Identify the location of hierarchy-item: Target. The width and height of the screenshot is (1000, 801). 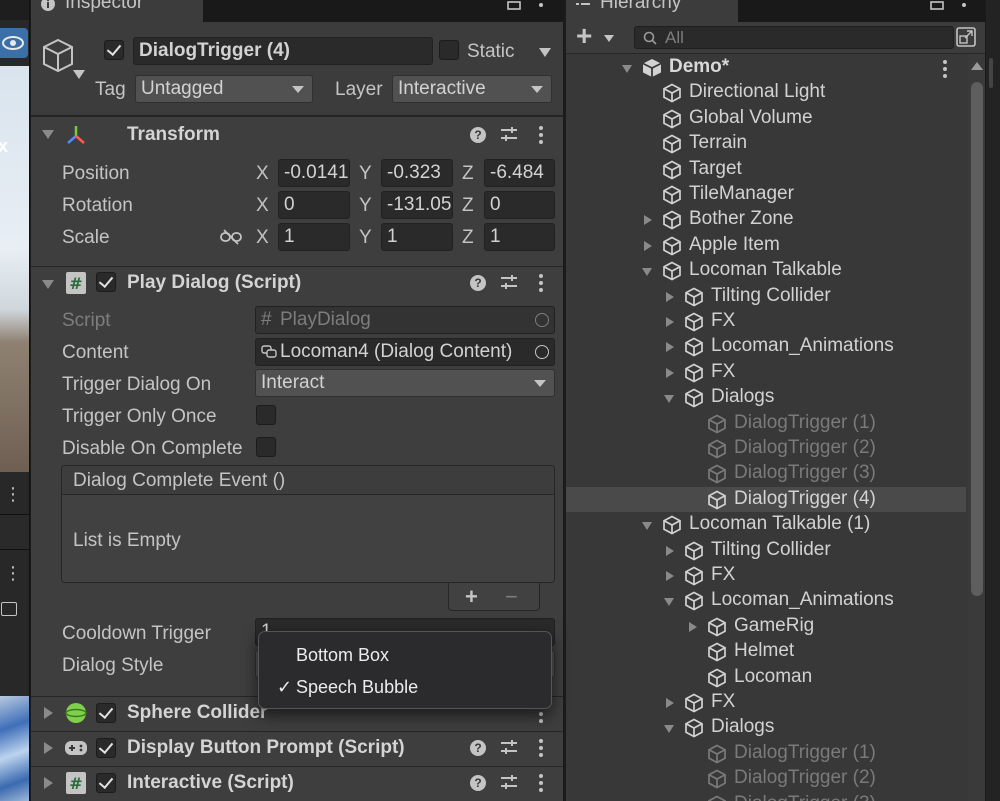
(766, 169).